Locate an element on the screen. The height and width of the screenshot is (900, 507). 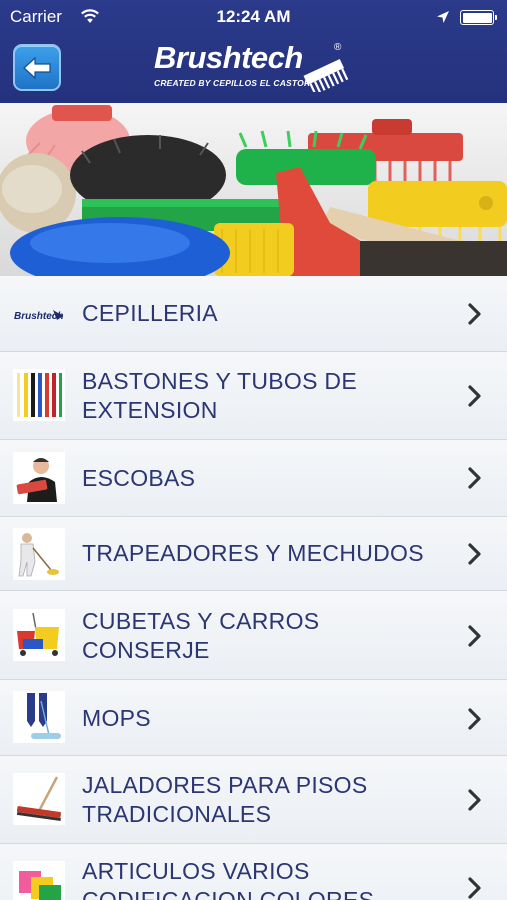
battery-icon is located at coordinates (478, 17).